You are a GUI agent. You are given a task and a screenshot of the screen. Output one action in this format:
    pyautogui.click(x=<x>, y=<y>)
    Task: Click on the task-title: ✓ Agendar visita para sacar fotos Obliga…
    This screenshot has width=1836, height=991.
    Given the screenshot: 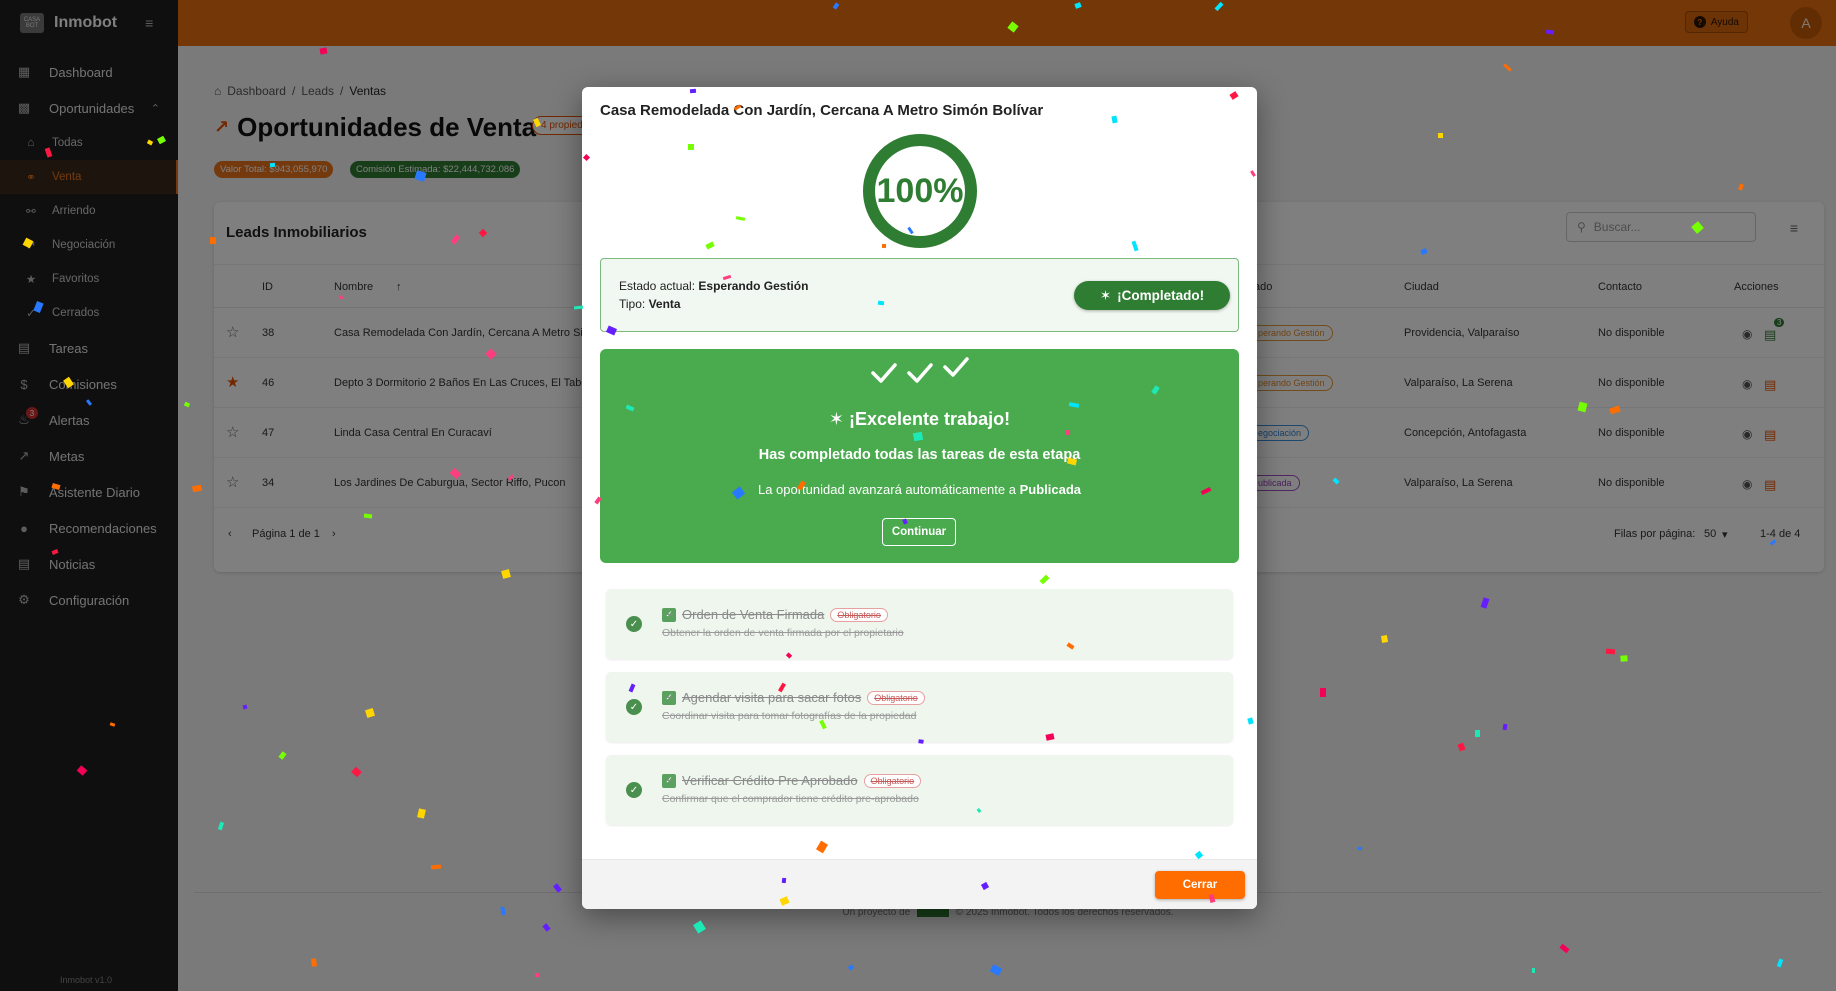 What is the action you would take?
    pyautogui.click(x=793, y=697)
    